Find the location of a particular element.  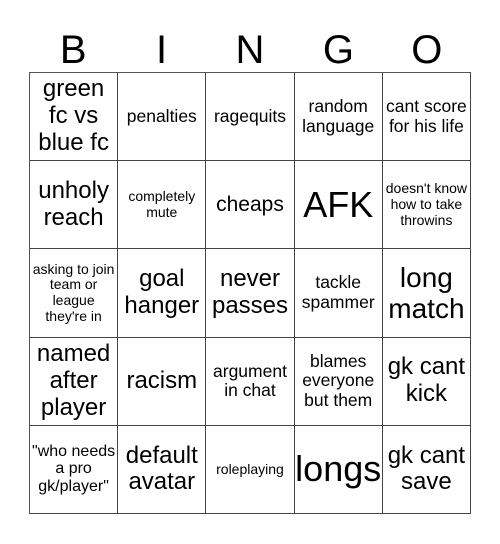

bingo-cell-r5c5: gk cant save is located at coordinates (426, 469).